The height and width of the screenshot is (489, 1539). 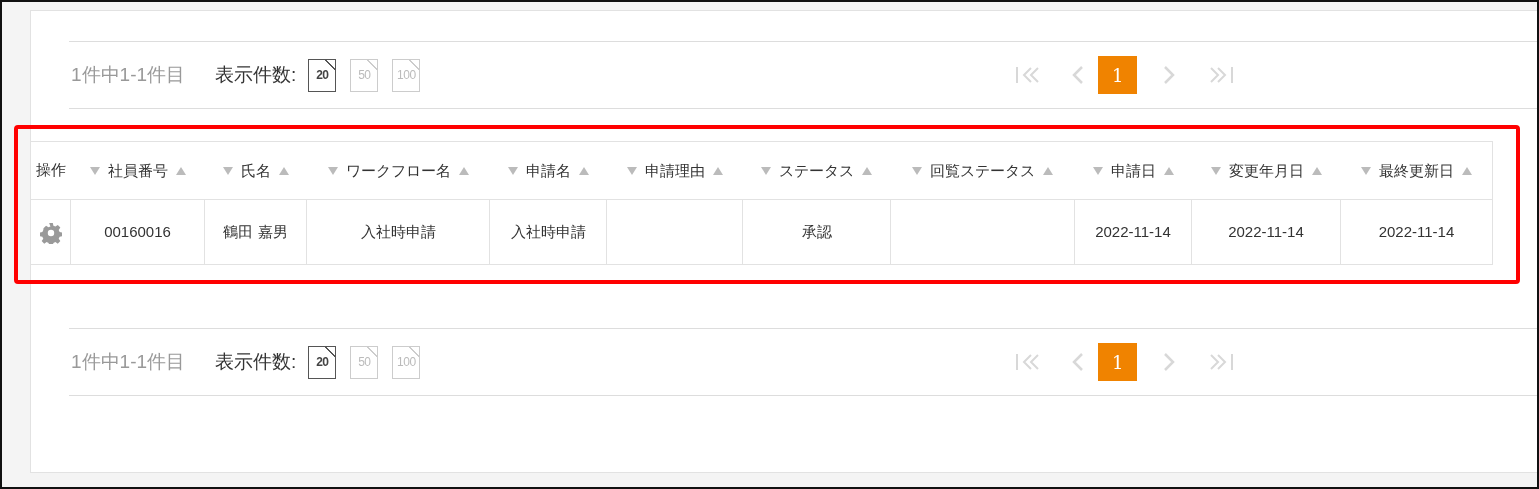 What do you see at coordinates (255, 170) in the screenshot?
I see `column-header: 氏名` at bounding box center [255, 170].